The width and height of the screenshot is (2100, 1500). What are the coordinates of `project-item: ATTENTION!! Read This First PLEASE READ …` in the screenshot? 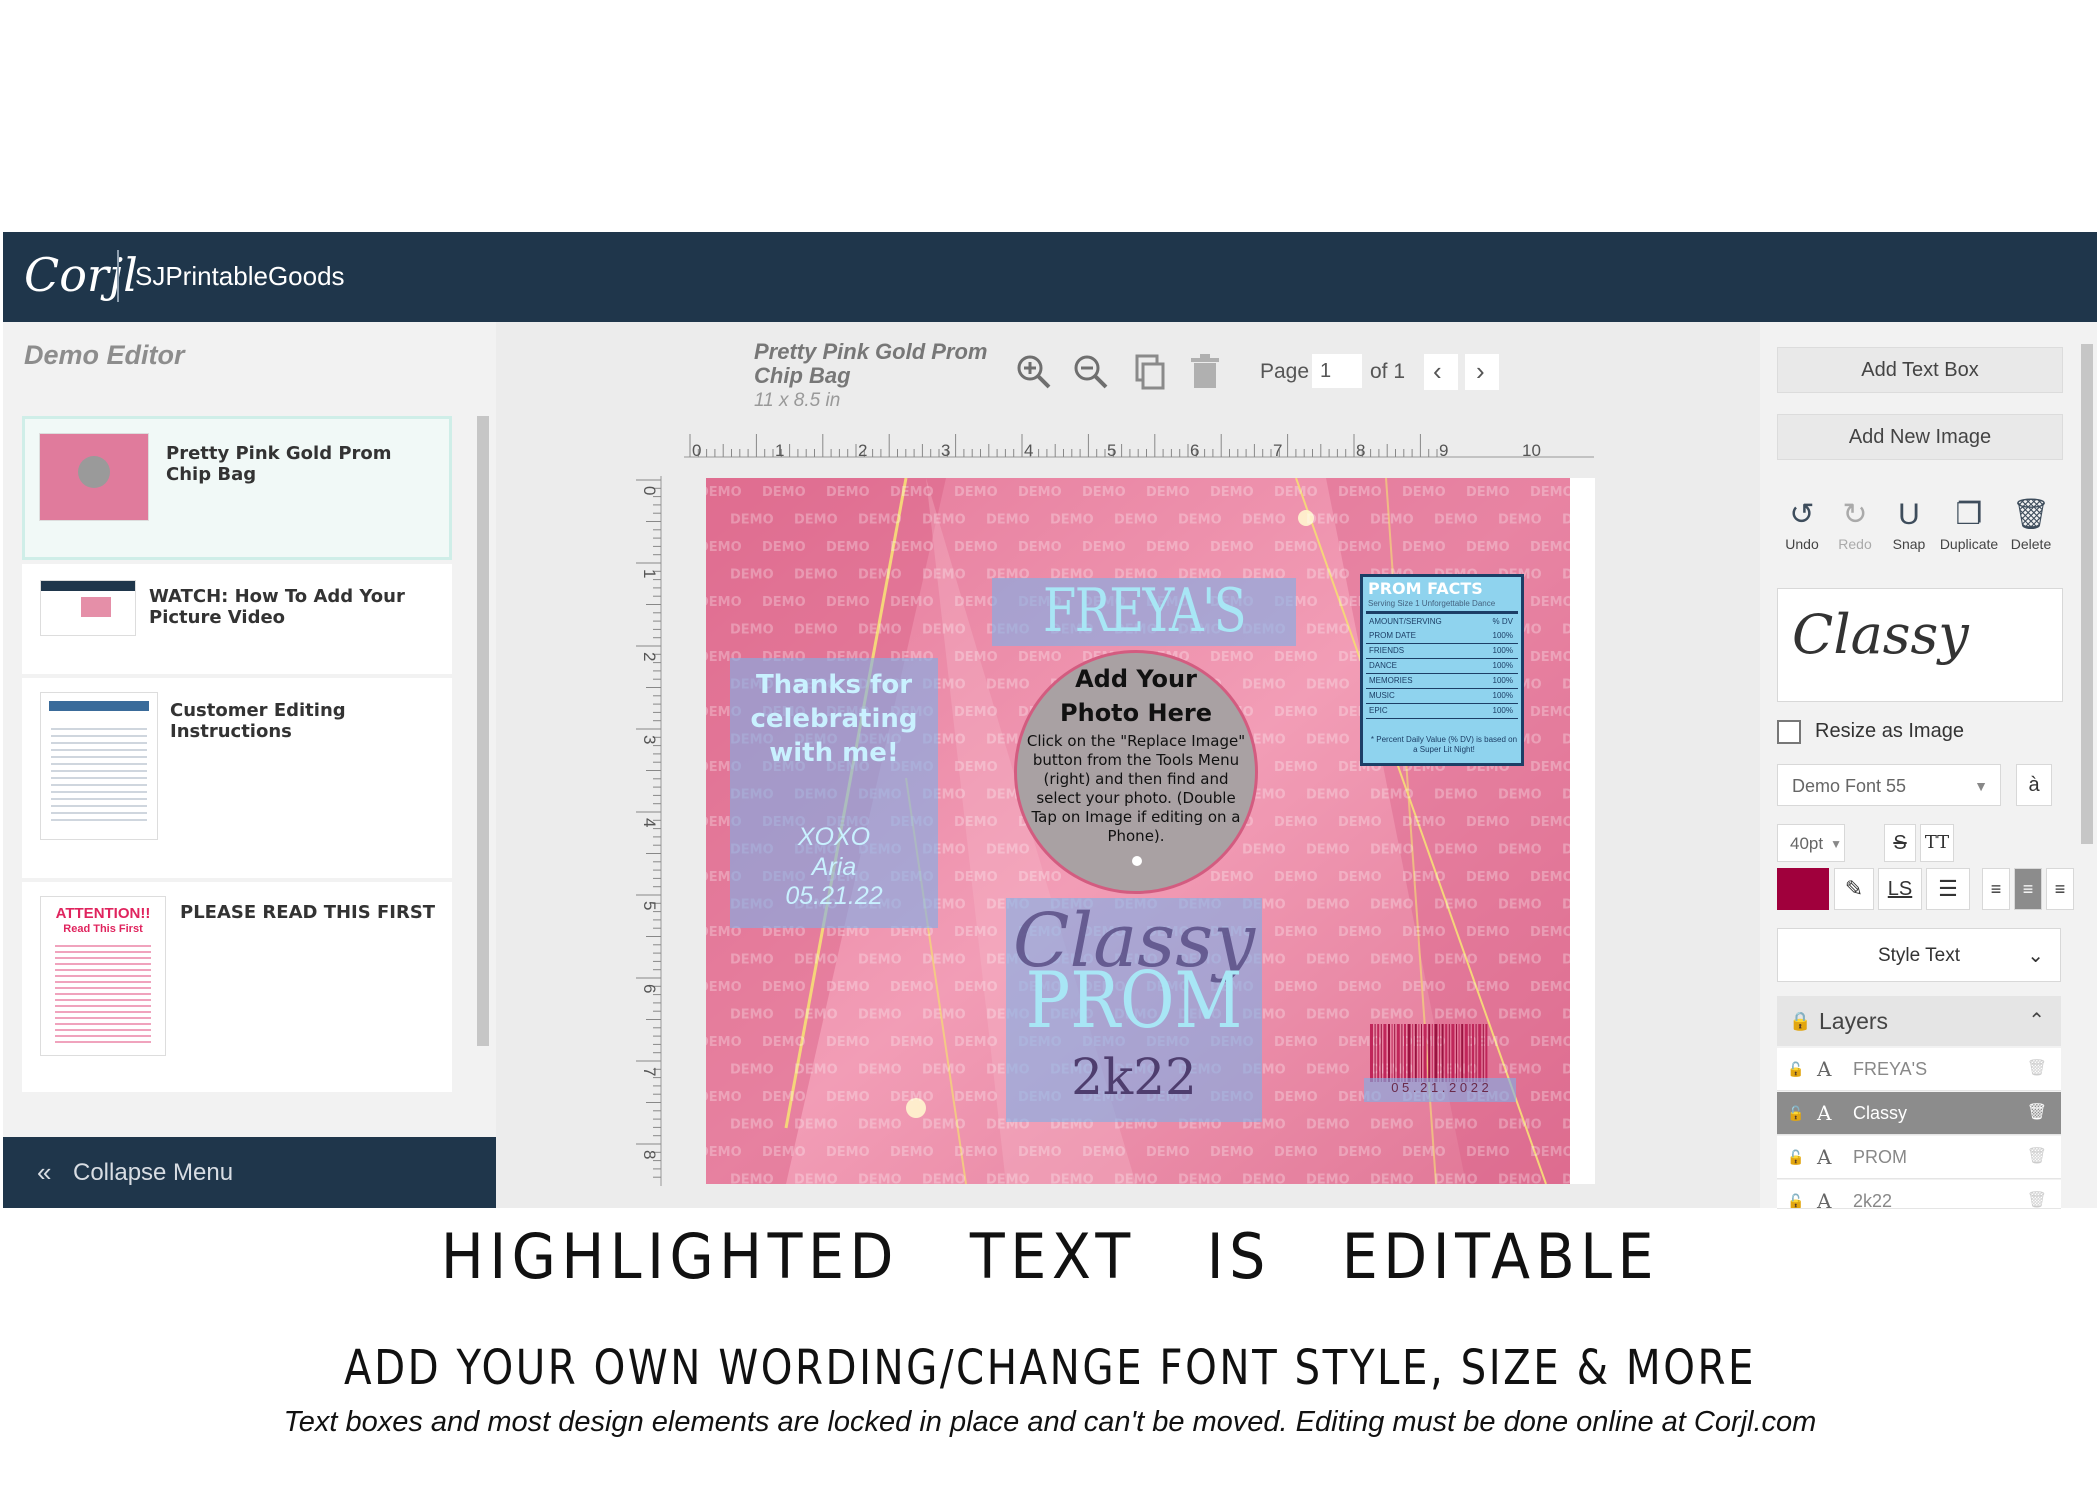 It's located at (237, 987).